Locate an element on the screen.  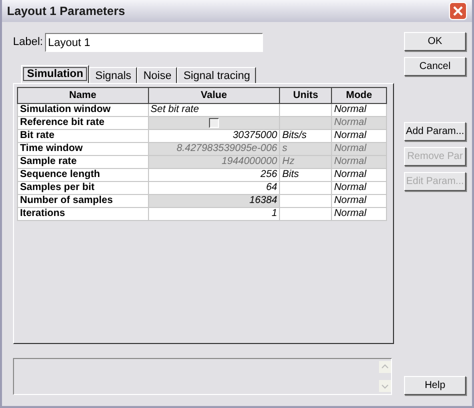
scroll-up-icon is located at coordinates (385, 367).